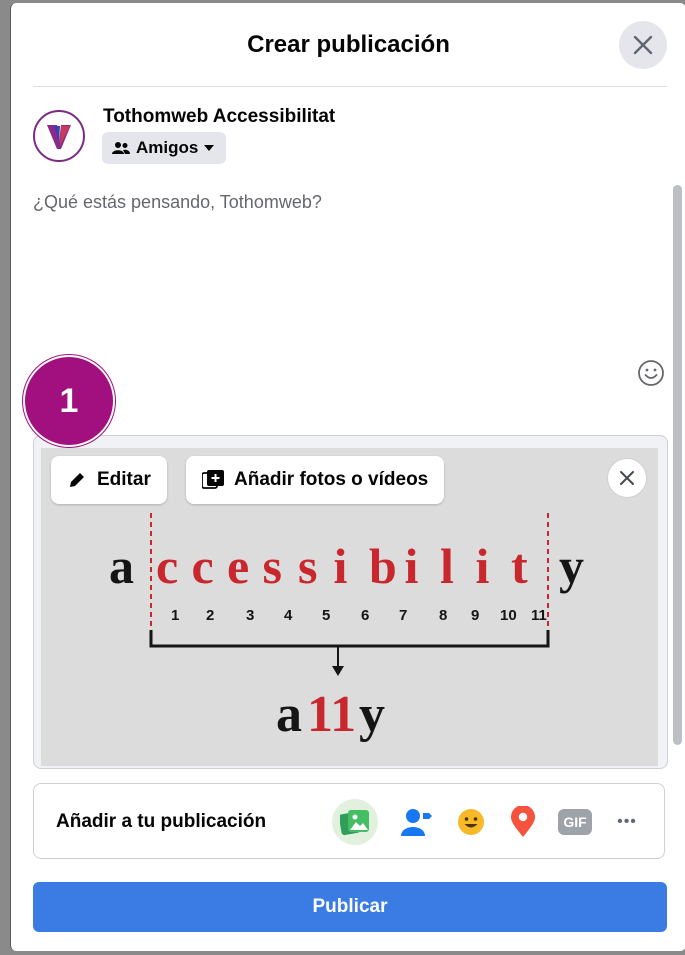 This screenshot has width=685, height=955. What do you see at coordinates (539, 615) in the screenshot?
I see `letter-count-label: 11` at bounding box center [539, 615].